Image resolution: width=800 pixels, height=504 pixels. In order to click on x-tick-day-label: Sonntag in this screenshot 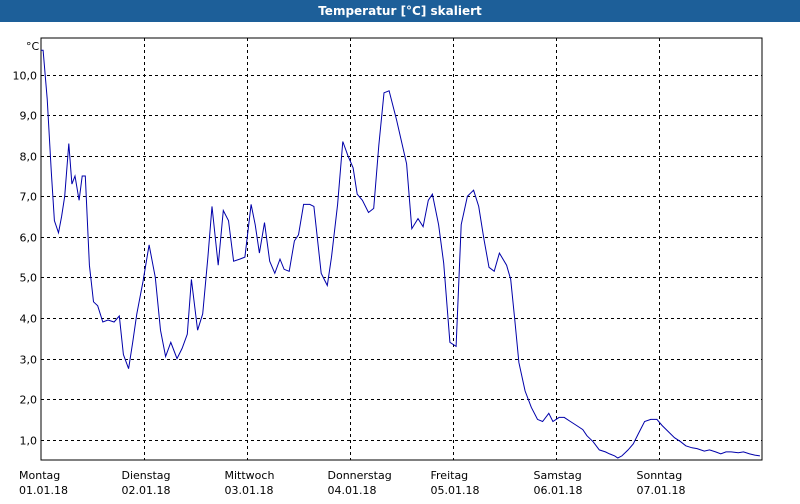, I will do `click(660, 475)`.